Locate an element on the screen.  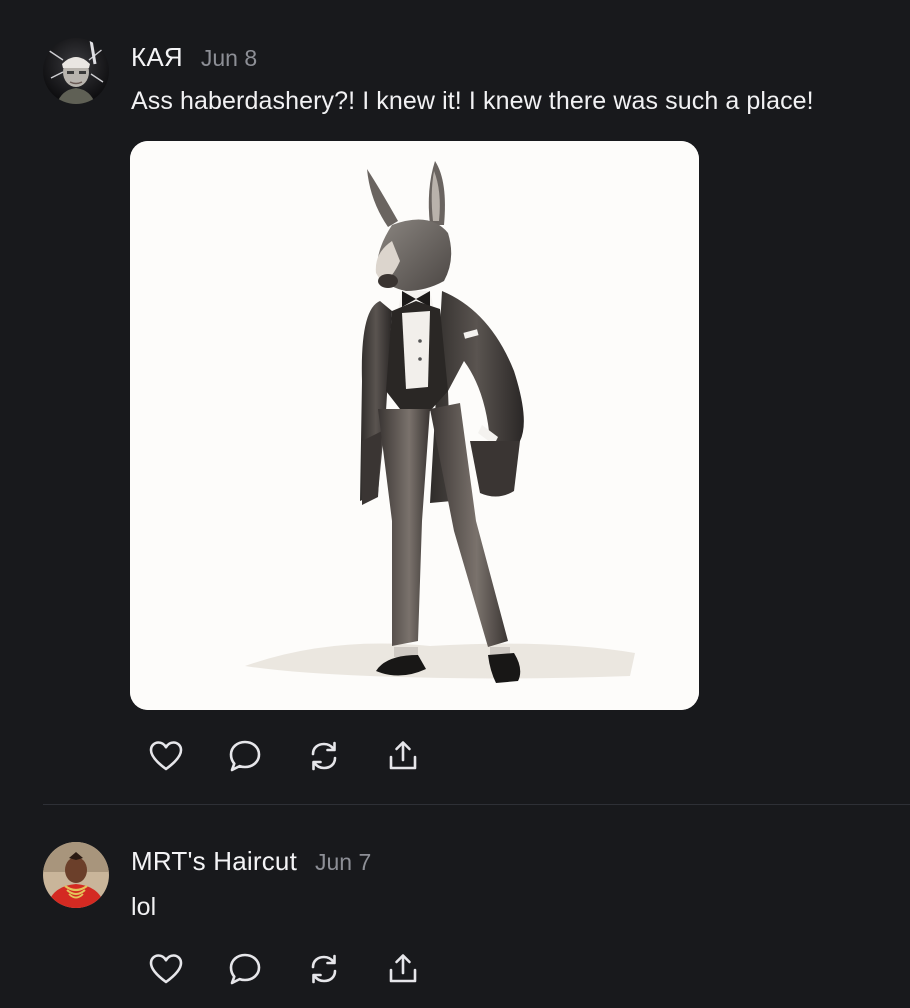
post-header: КАЯ Jun 8 is located at coordinates (194, 57).